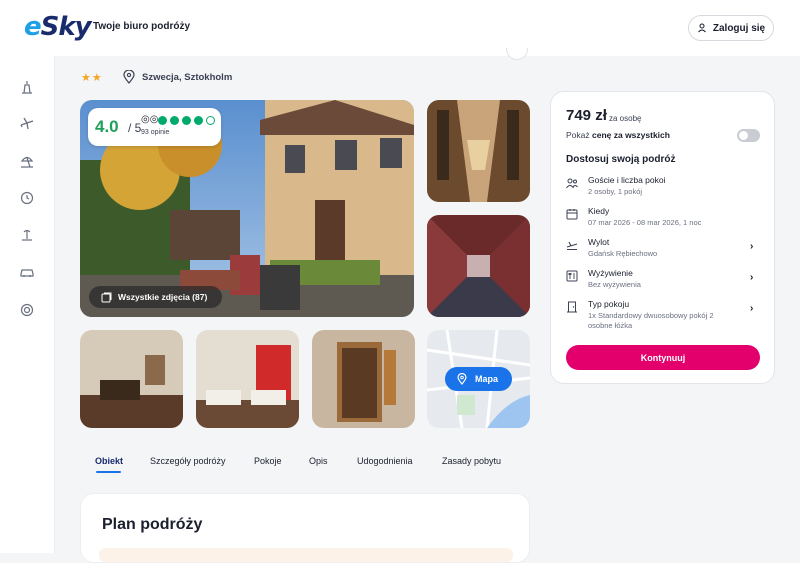 This screenshot has height=563, width=800. I want to click on user-icon, so click(701, 28).